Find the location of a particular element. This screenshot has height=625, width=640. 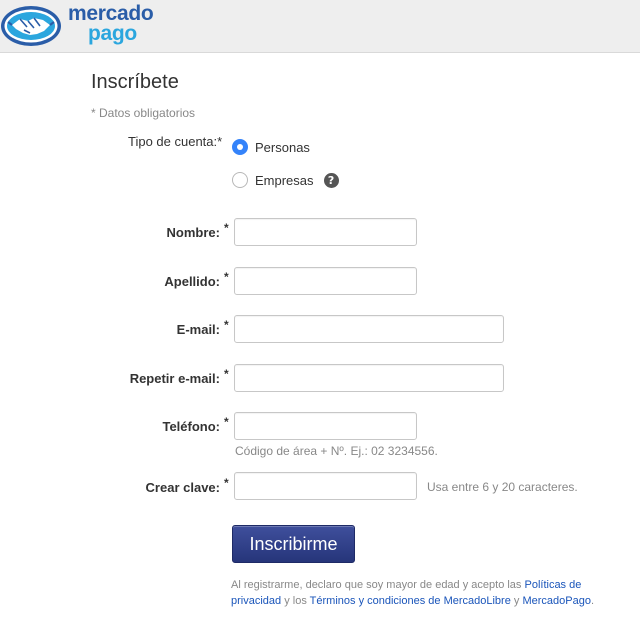

radio-empresas is located at coordinates (240, 180).